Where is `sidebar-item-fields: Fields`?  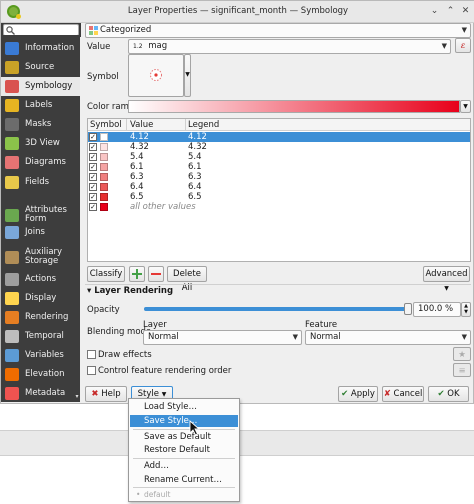 sidebar-item-fields: Fields is located at coordinates (40, 182).